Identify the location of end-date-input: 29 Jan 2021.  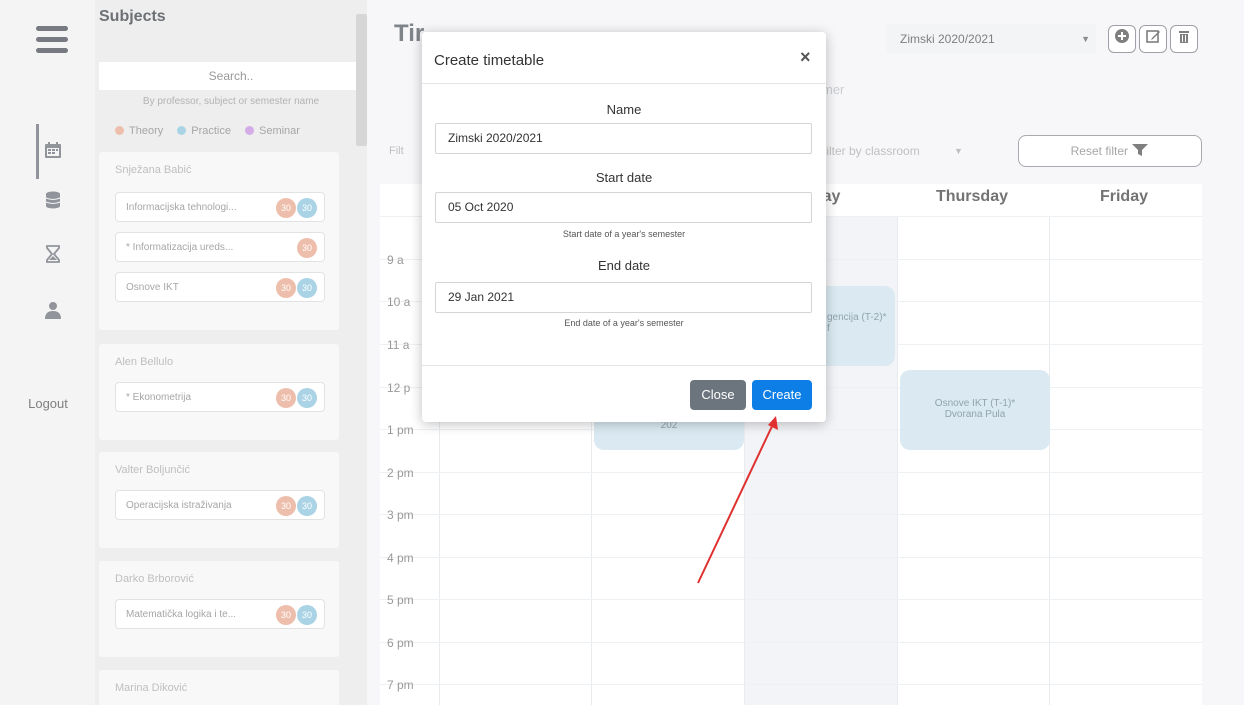
(623, 297).